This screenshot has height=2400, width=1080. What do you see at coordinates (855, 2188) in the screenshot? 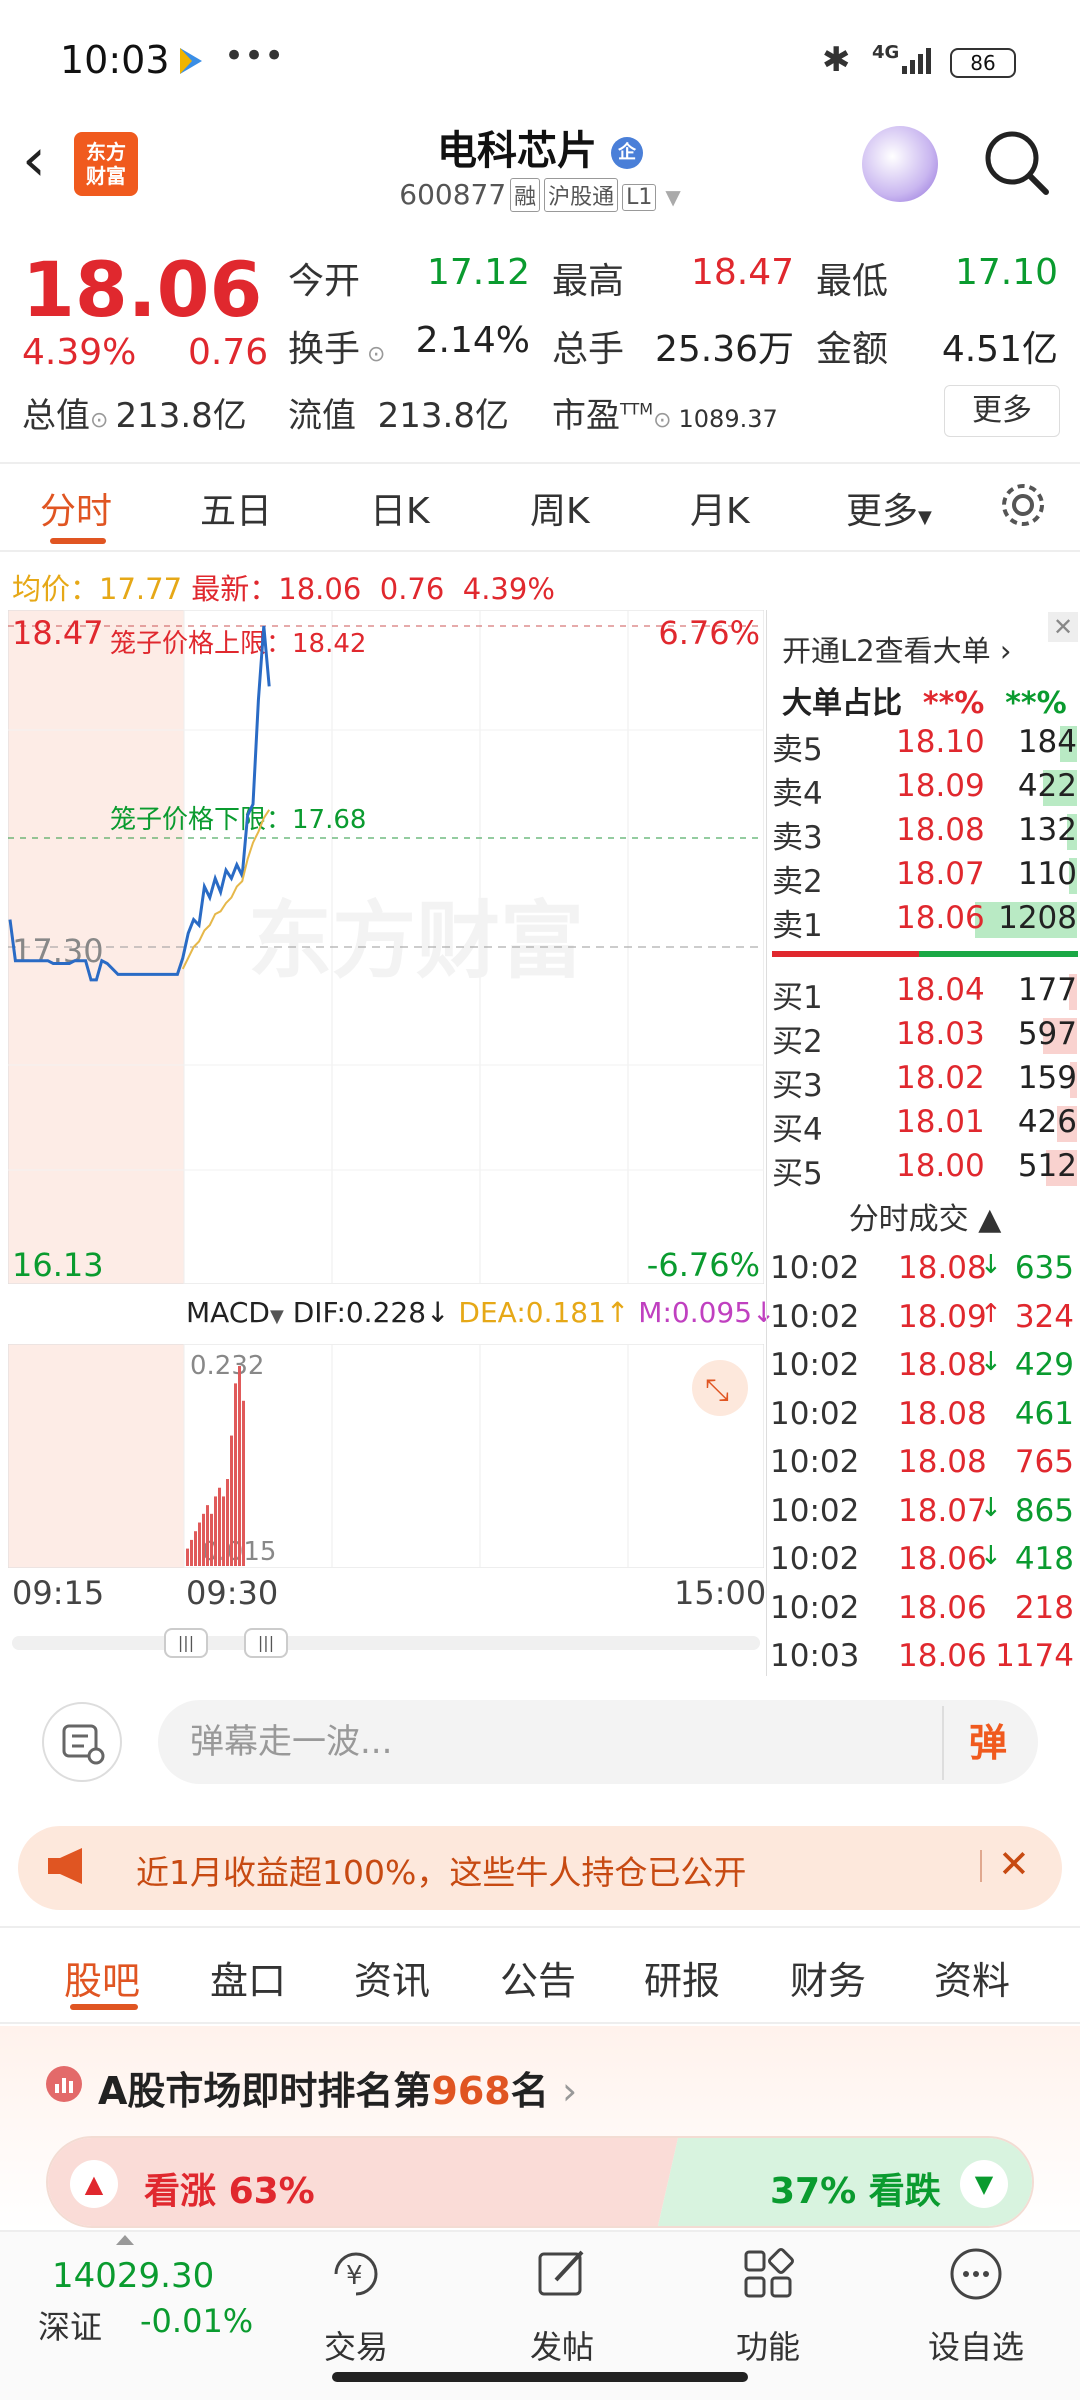
I see `vote-down-label: 37% 看跌` at bounding box center [855, 2188].